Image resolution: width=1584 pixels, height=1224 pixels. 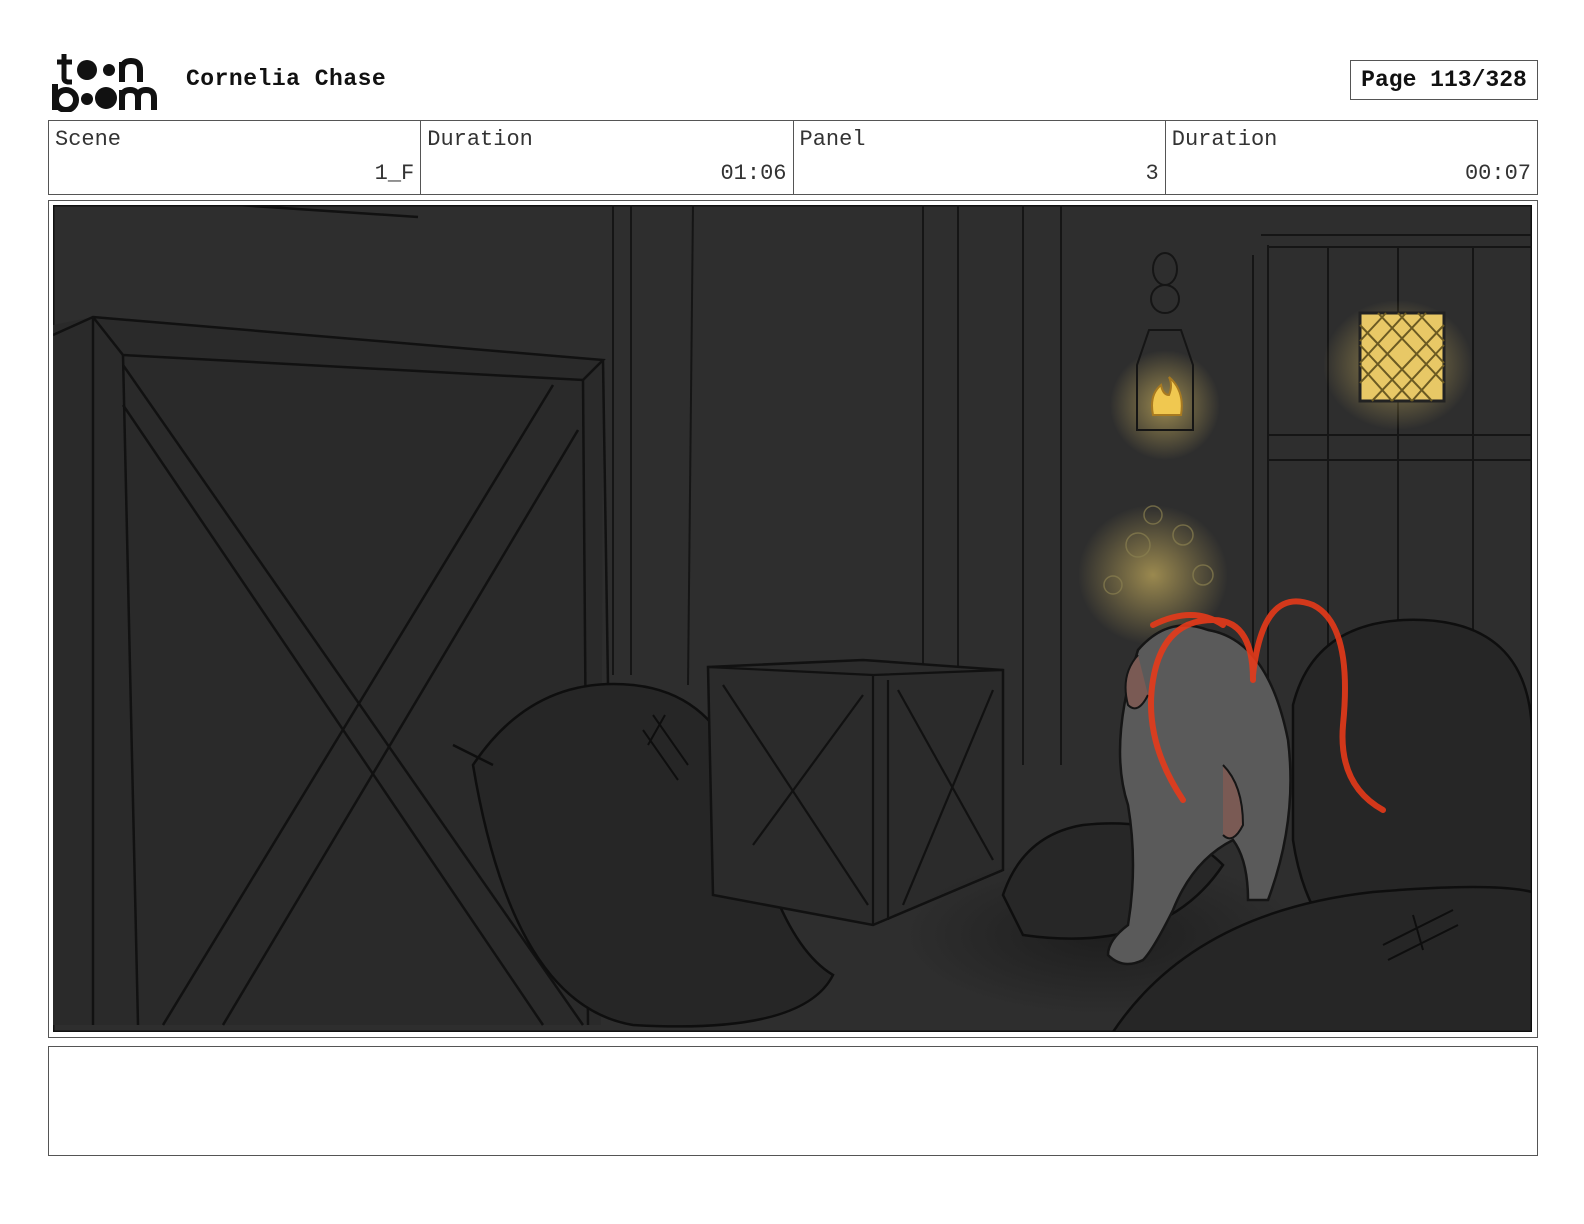 What do you see at coordinates (480, 139) in the screenshot?
I see `scene-duration-label: Duration` at bounding box center [480, 139].